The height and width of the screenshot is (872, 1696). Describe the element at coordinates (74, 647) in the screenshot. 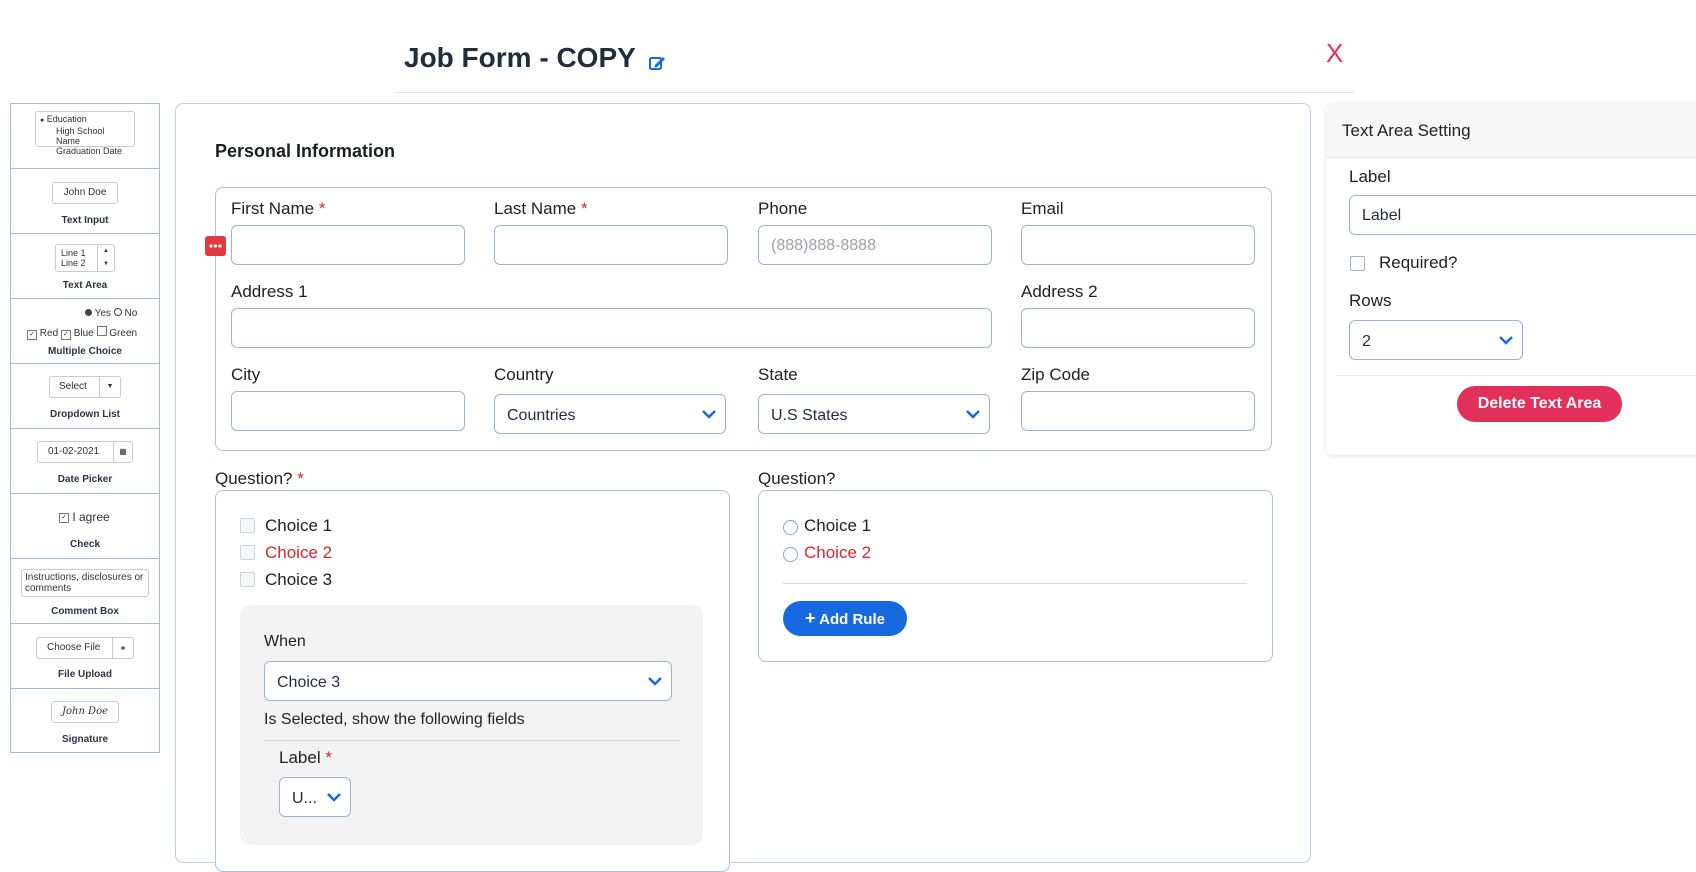

I see `file-upload-preview-text: Choose File` at that location.